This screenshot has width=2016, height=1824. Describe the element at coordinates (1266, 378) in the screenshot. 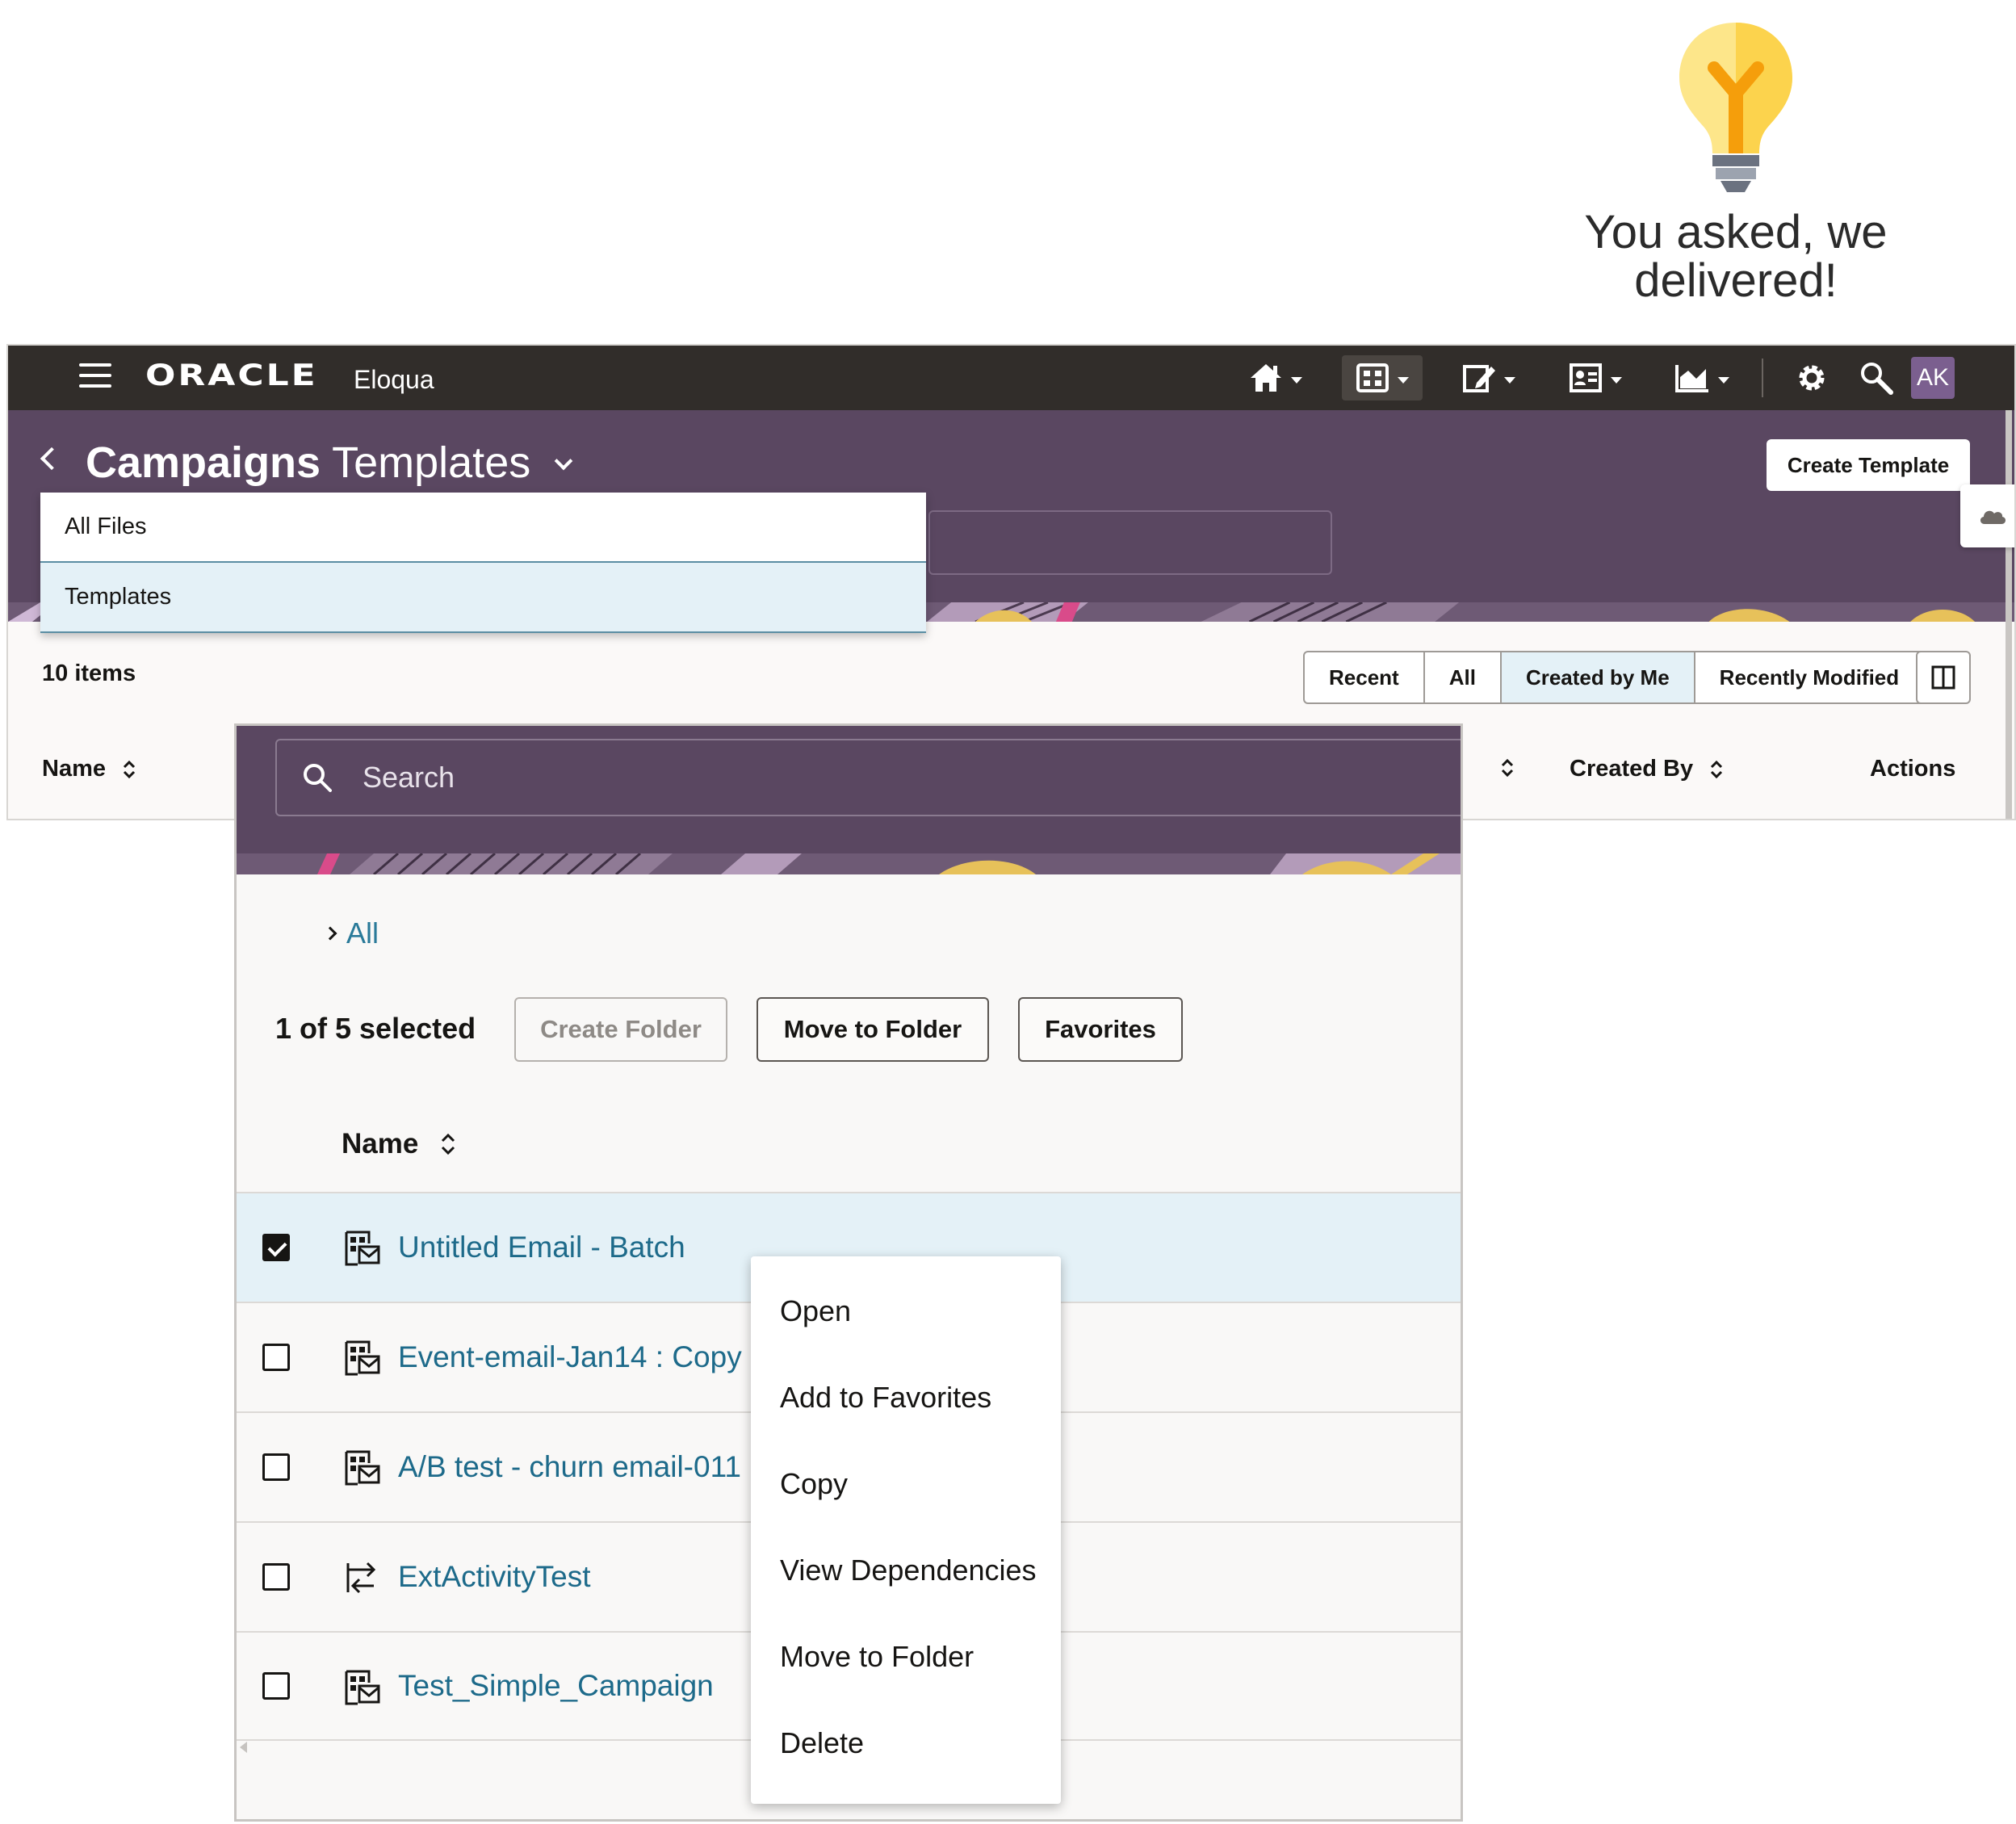

I see `home-icon` at that location.